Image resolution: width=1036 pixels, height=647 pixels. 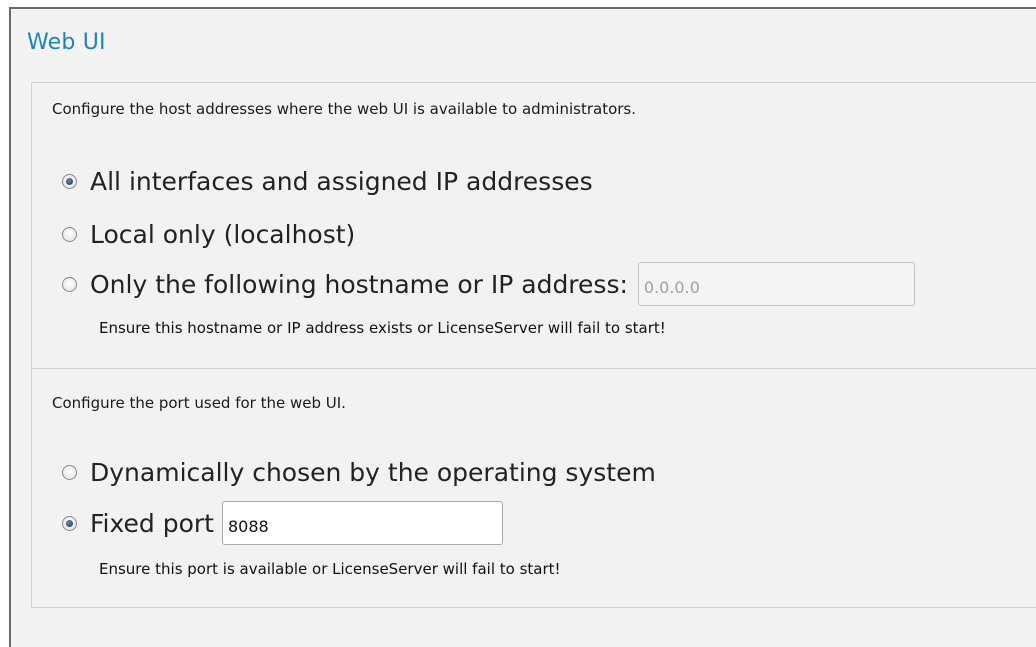 I want to click on radio-local-only-label: Local only (localhost), so click(x=223, y=234).